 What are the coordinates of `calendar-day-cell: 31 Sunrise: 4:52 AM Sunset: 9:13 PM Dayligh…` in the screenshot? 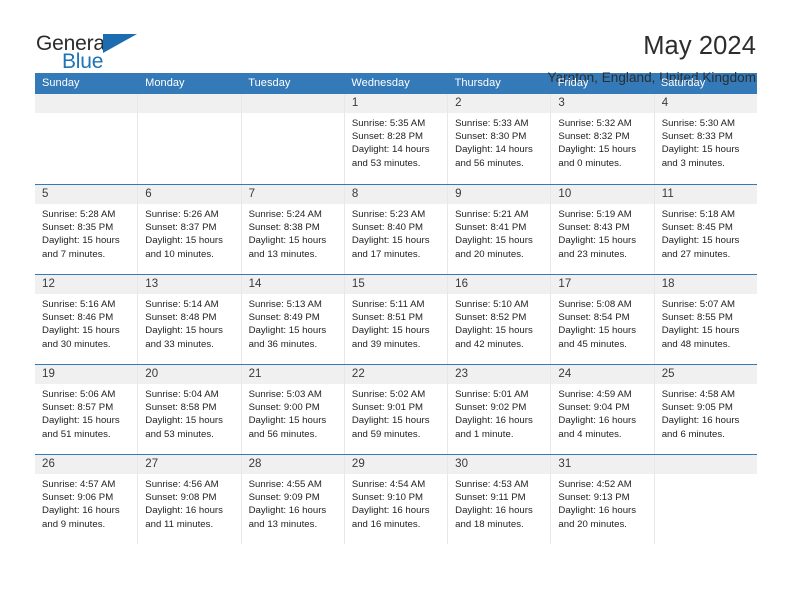 It's located at (602, 499).